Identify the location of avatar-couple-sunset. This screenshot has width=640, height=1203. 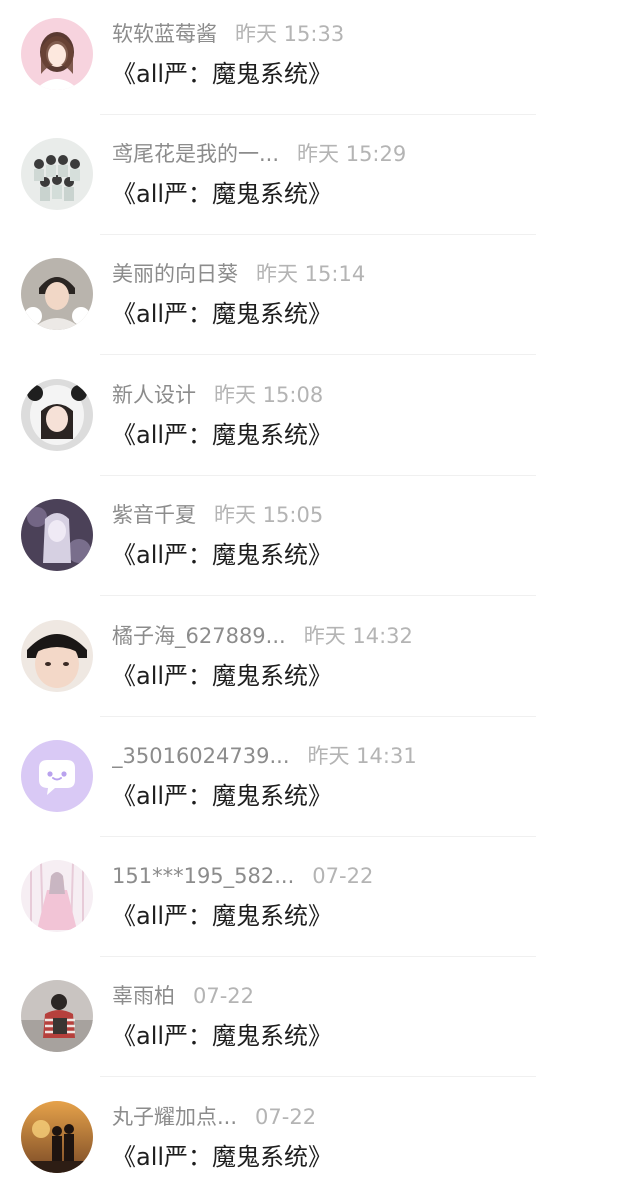
(57, 1137).